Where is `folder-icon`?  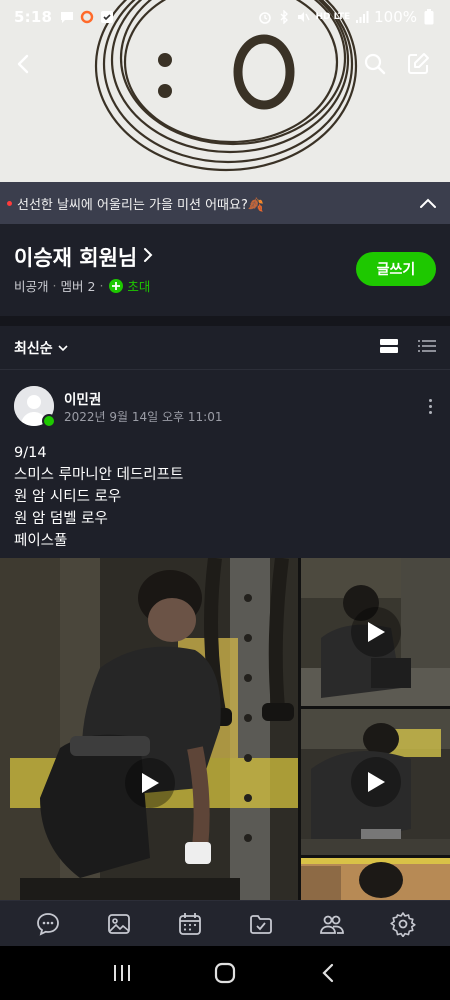 folder-icon is located at coordinates (261, 924).